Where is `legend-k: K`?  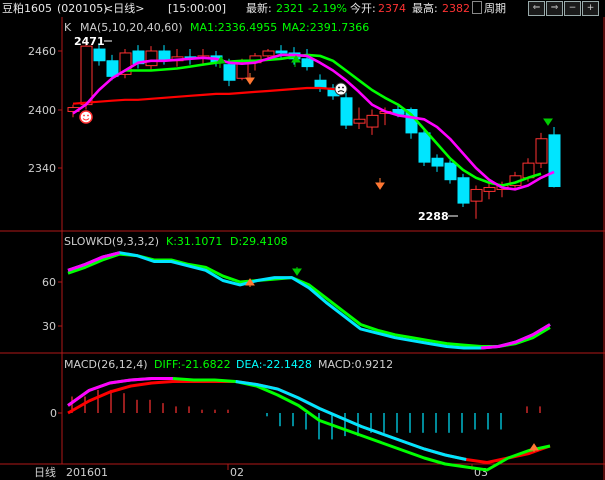
legend-k: K is located at coordinates (68, 27).